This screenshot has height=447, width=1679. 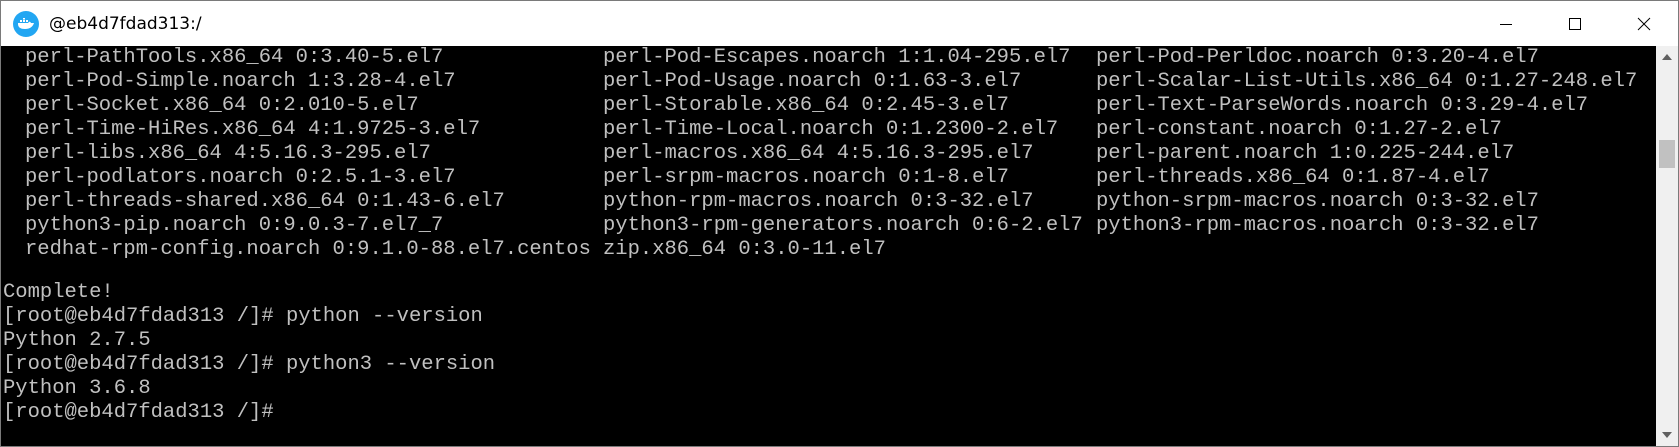 I want to click on package-entry: python-srpm-macros.noarch 0:3-32.el7, so click(x=1317, y=201).